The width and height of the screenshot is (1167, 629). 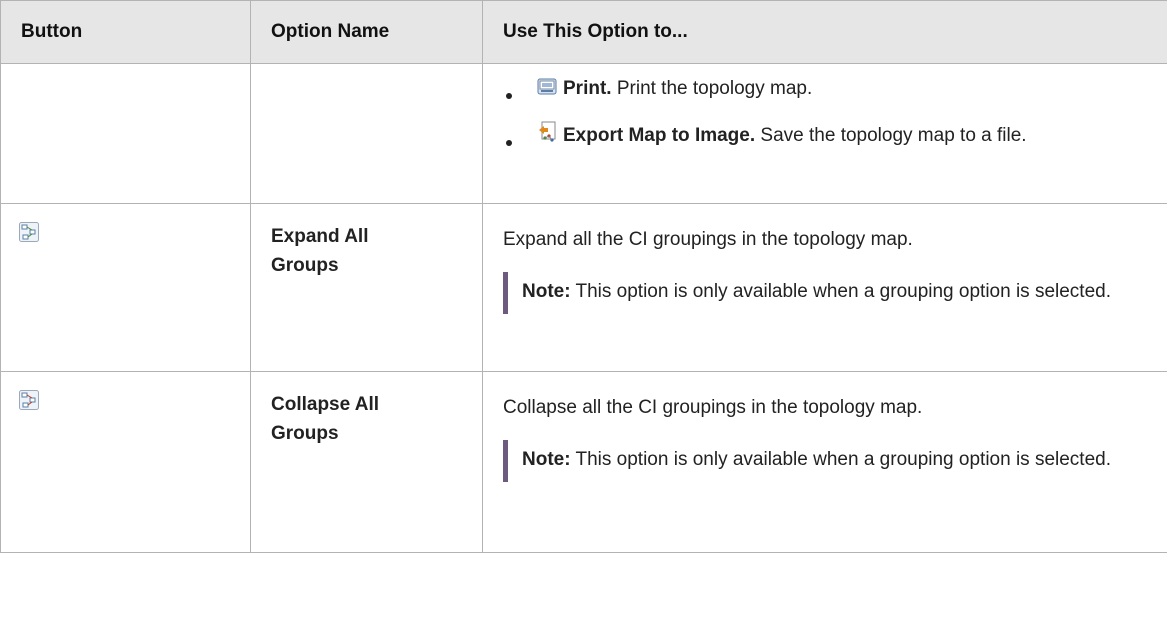 What do you see at coordinates (366, 133) in the screenshot?
I see `option-name-cell` at bounding box center [366, 133].